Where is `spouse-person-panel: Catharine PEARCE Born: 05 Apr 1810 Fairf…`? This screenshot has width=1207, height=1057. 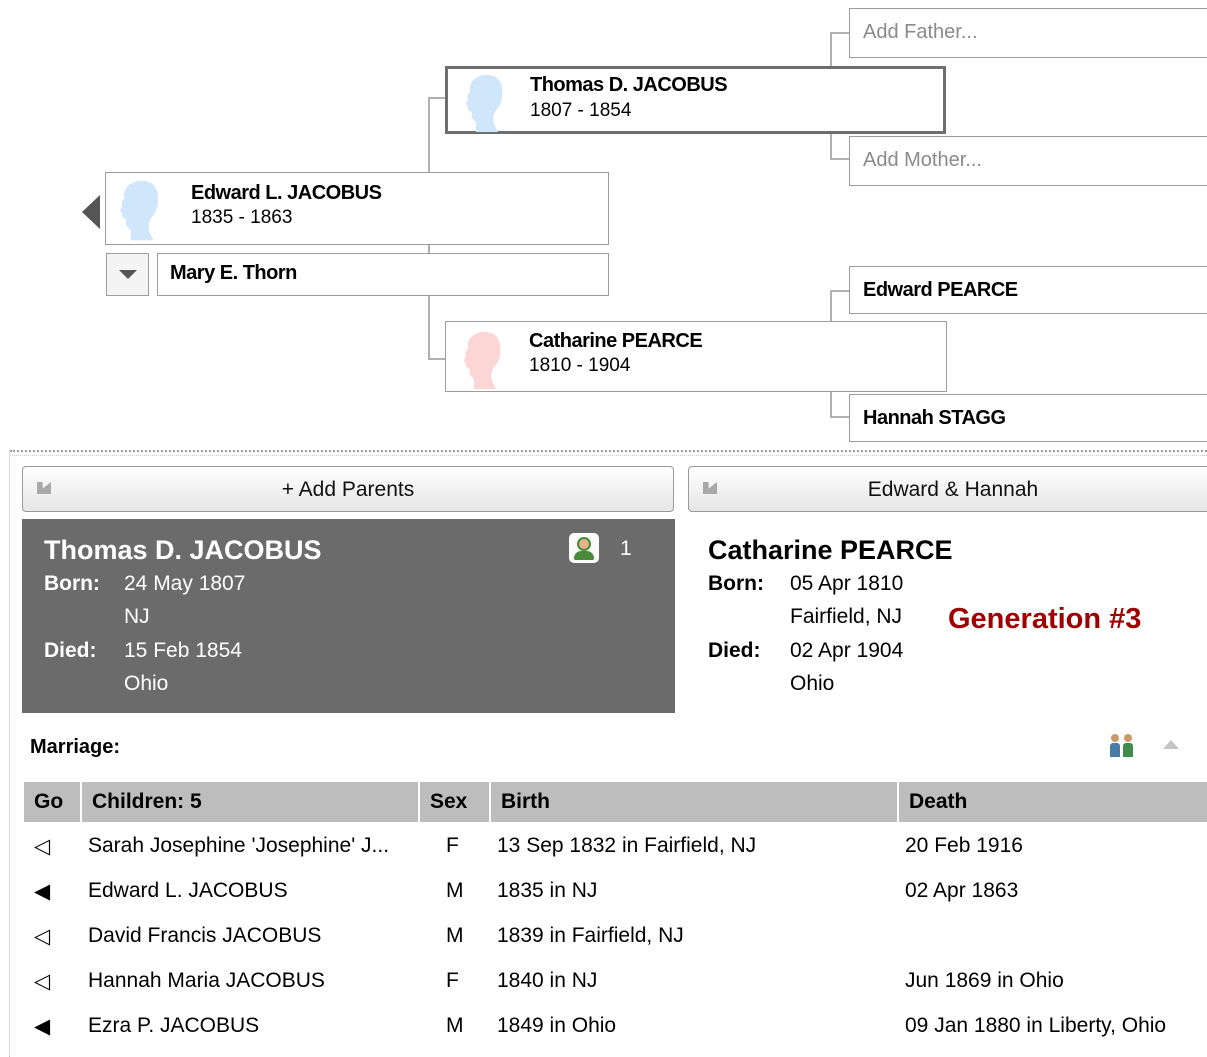
spouse-person-panel: Catharine PEARCE Born: 05 Apr 1810 Fairf… is located at coordinates (947, 616).